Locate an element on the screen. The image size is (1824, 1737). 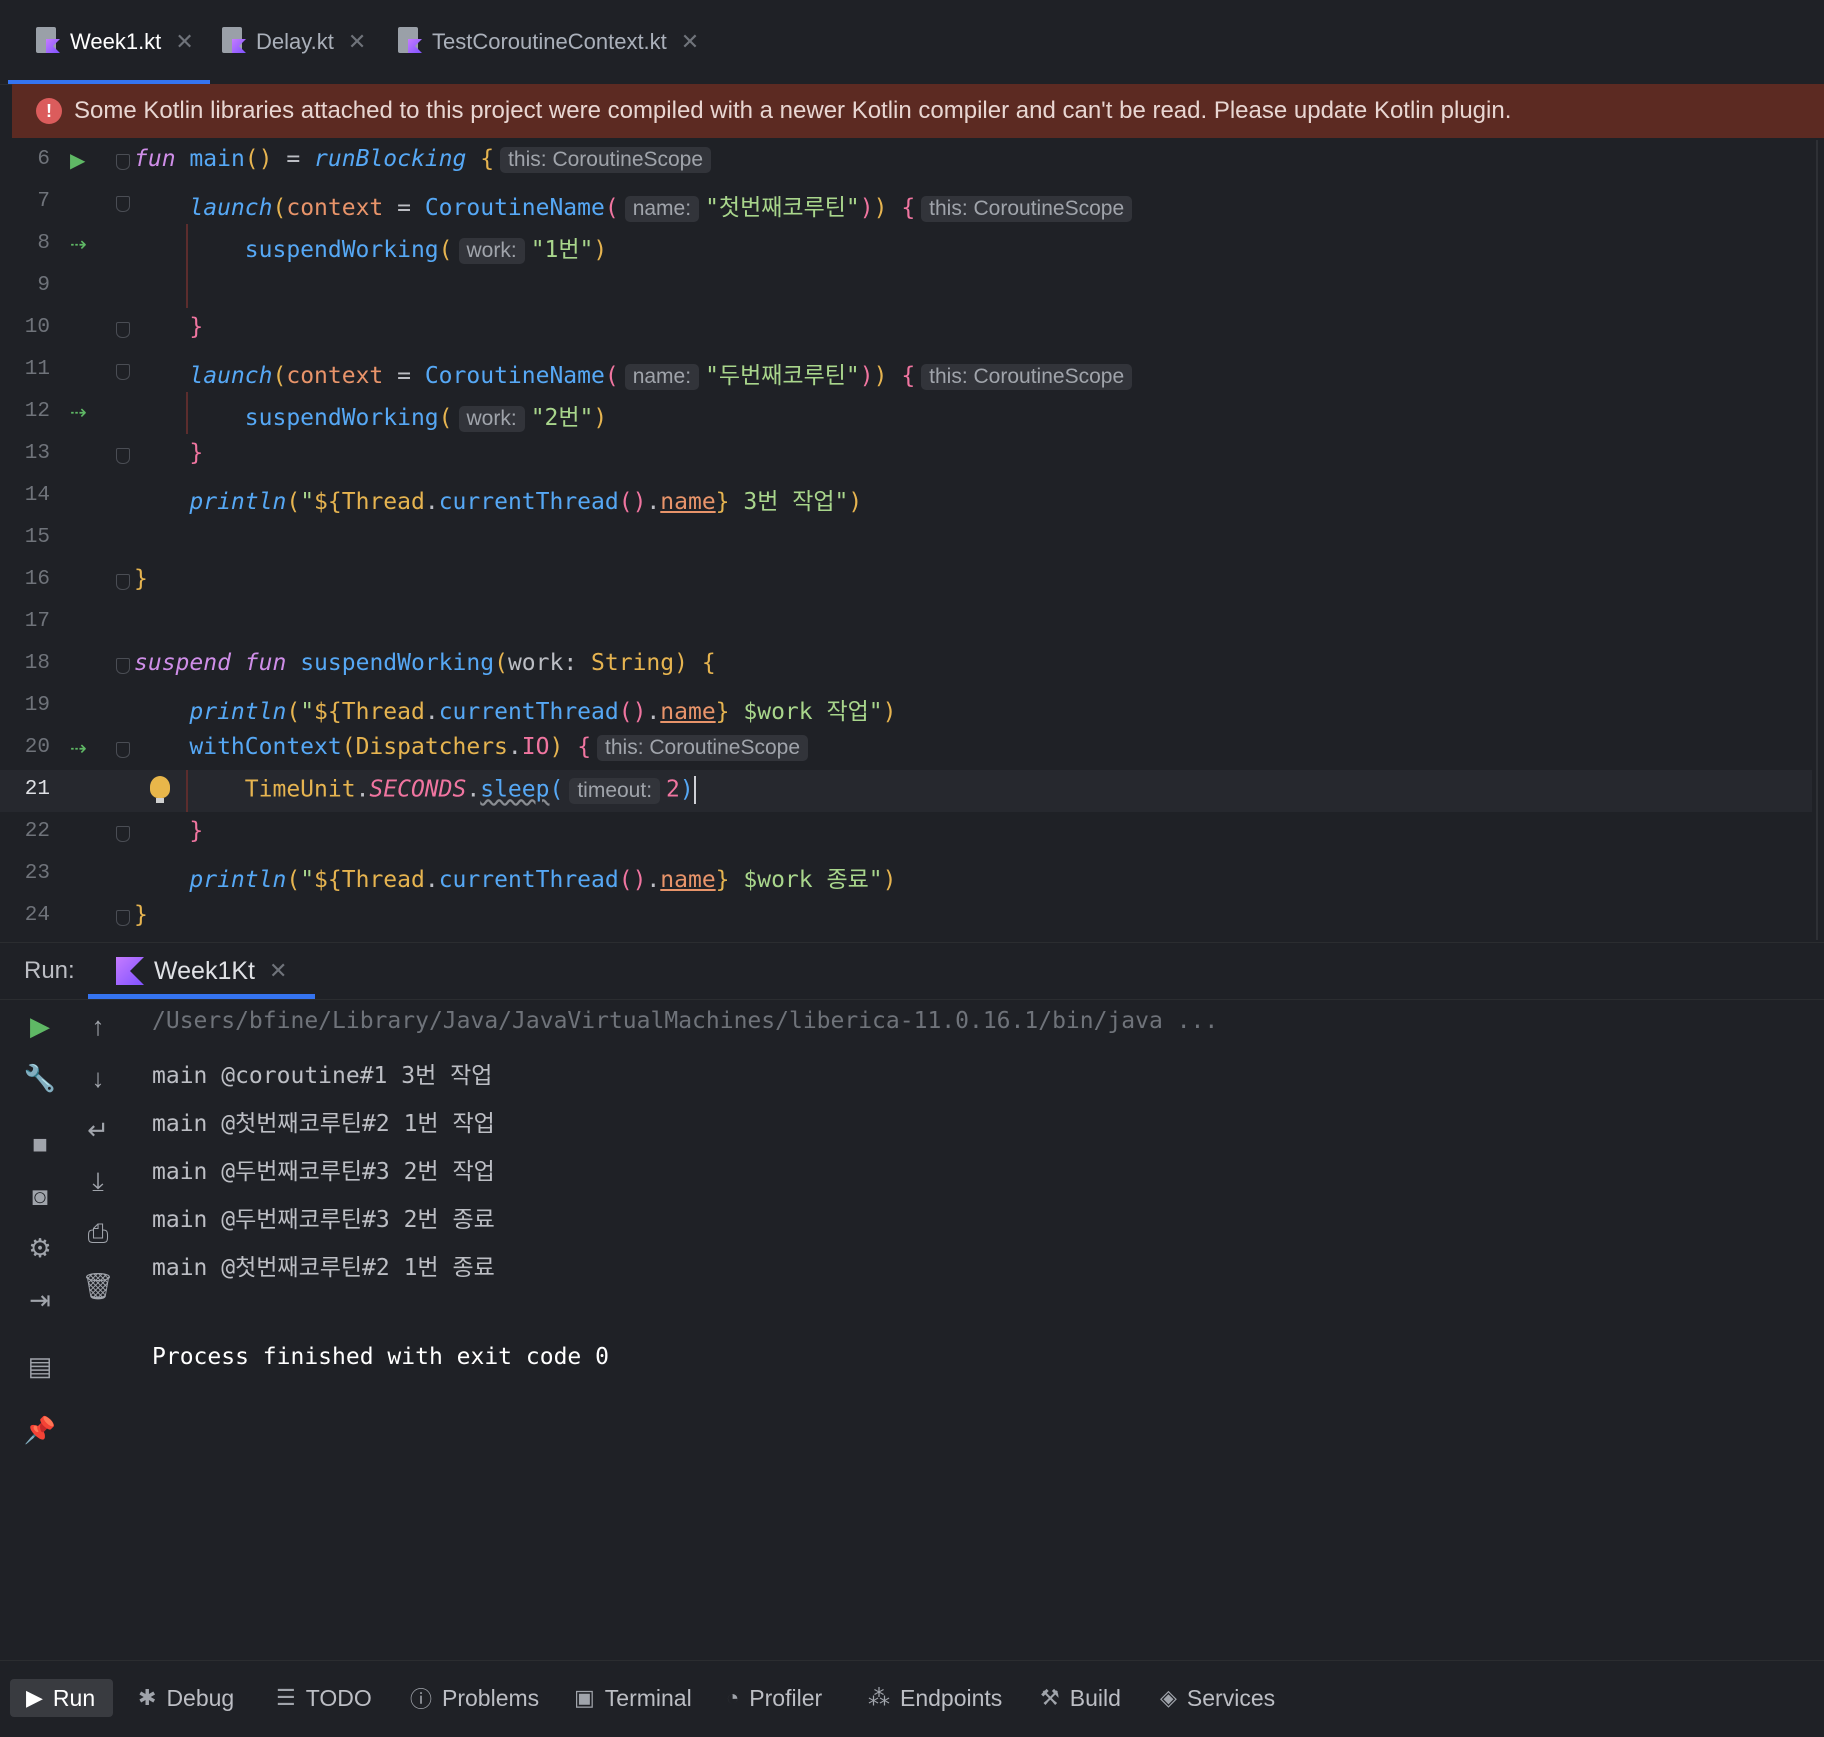
arrow-down-icon: ↓ is located at coordinates (98, 1078).